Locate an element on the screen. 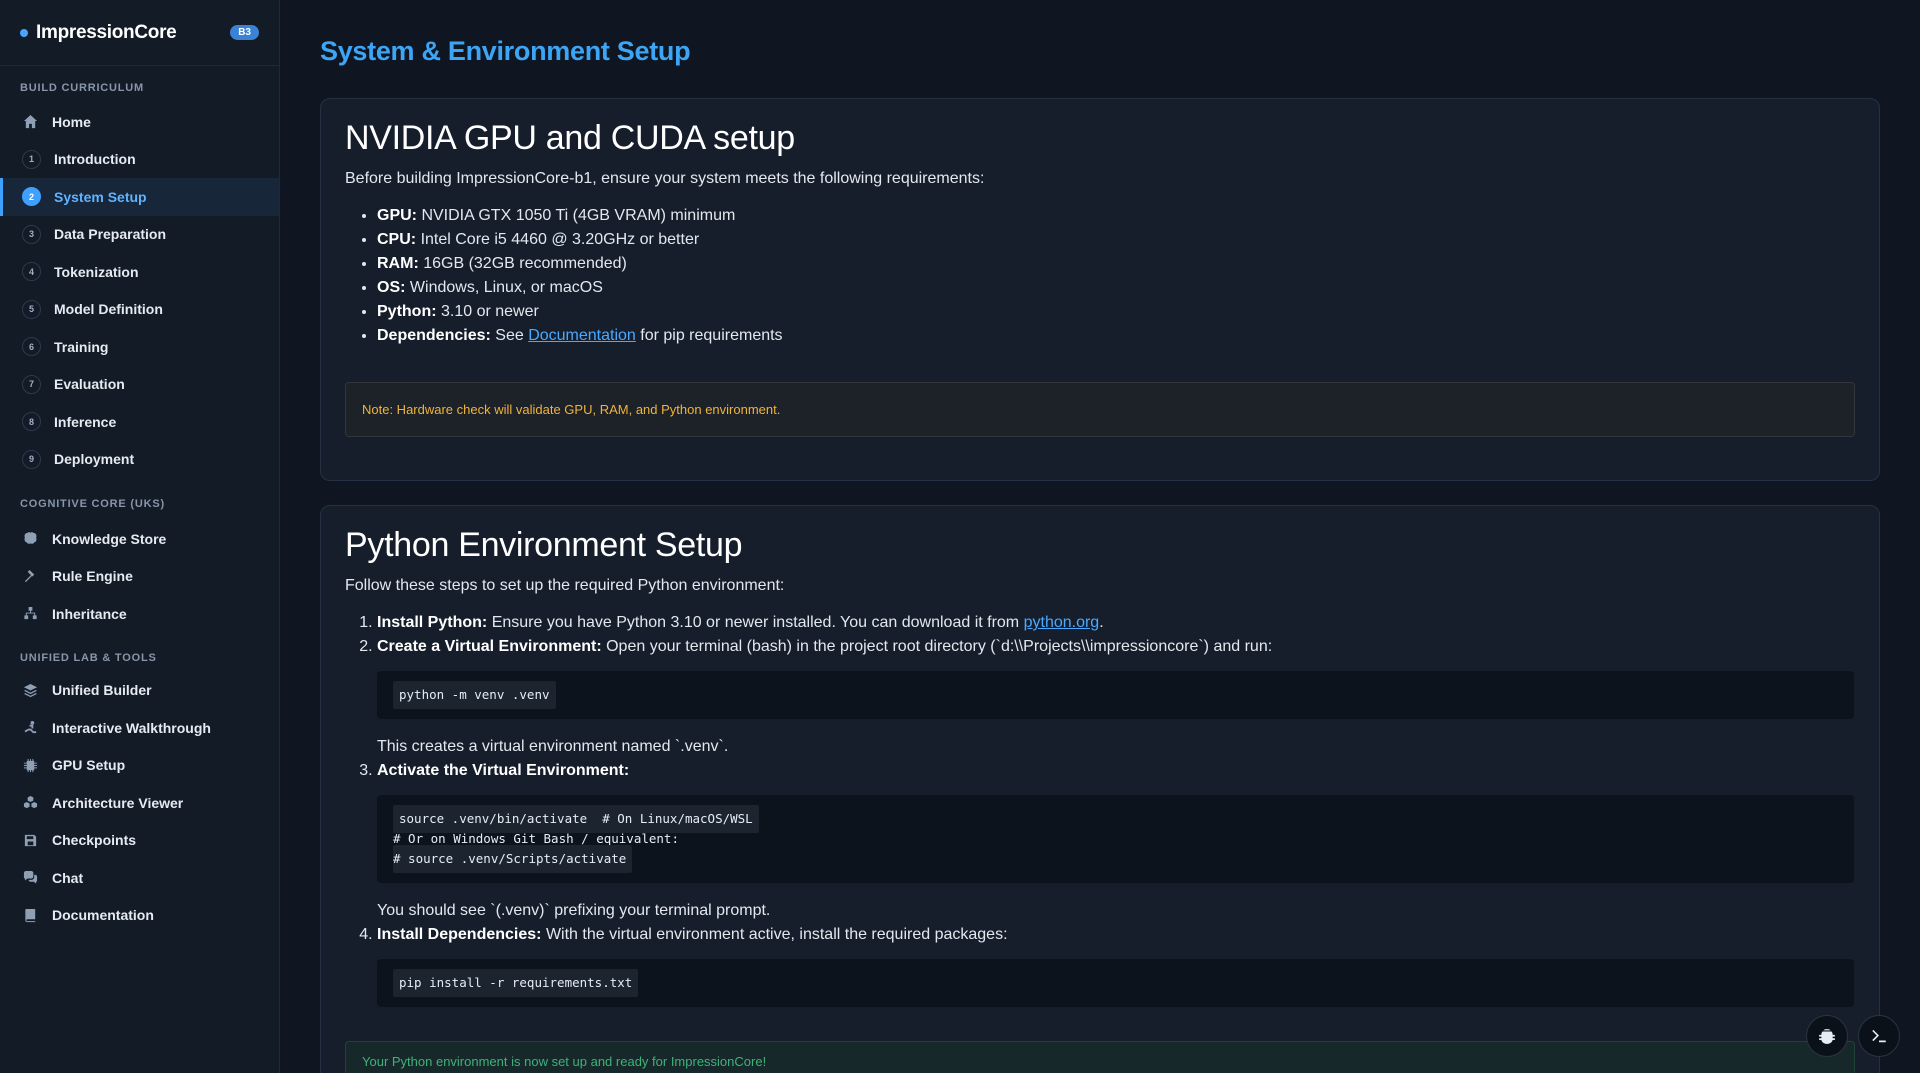 The width and height of the screenshot is (1920, 1073). layers-icon is located at coordinates (30, 690).